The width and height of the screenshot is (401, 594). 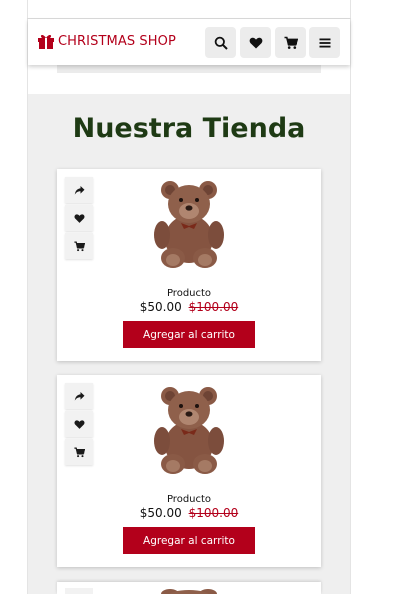 What do you see at coordinates (189, 128) in the screenshot?
I see `page-title: Nuestra Tienda` at bounding box center [189, 128].